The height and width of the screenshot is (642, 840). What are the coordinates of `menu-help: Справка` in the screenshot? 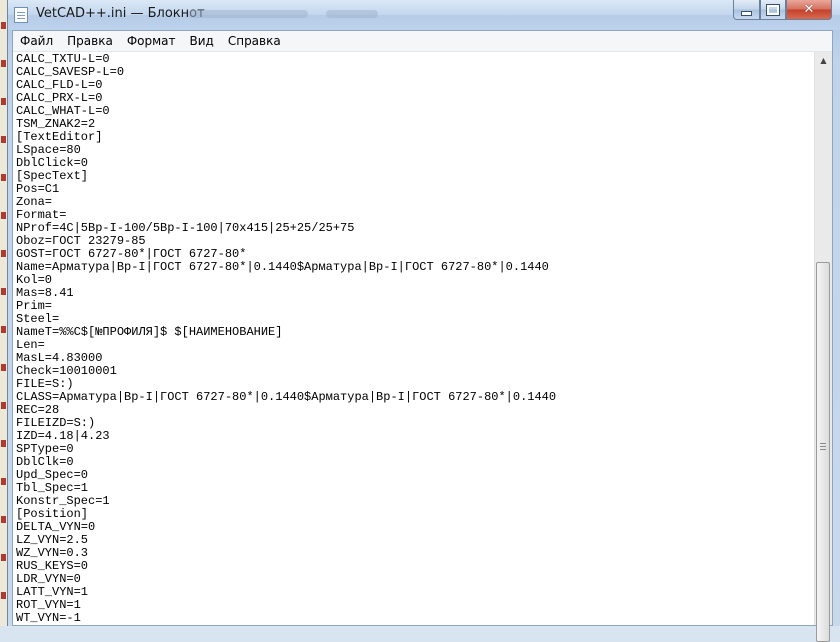 It's located at (254, 41).